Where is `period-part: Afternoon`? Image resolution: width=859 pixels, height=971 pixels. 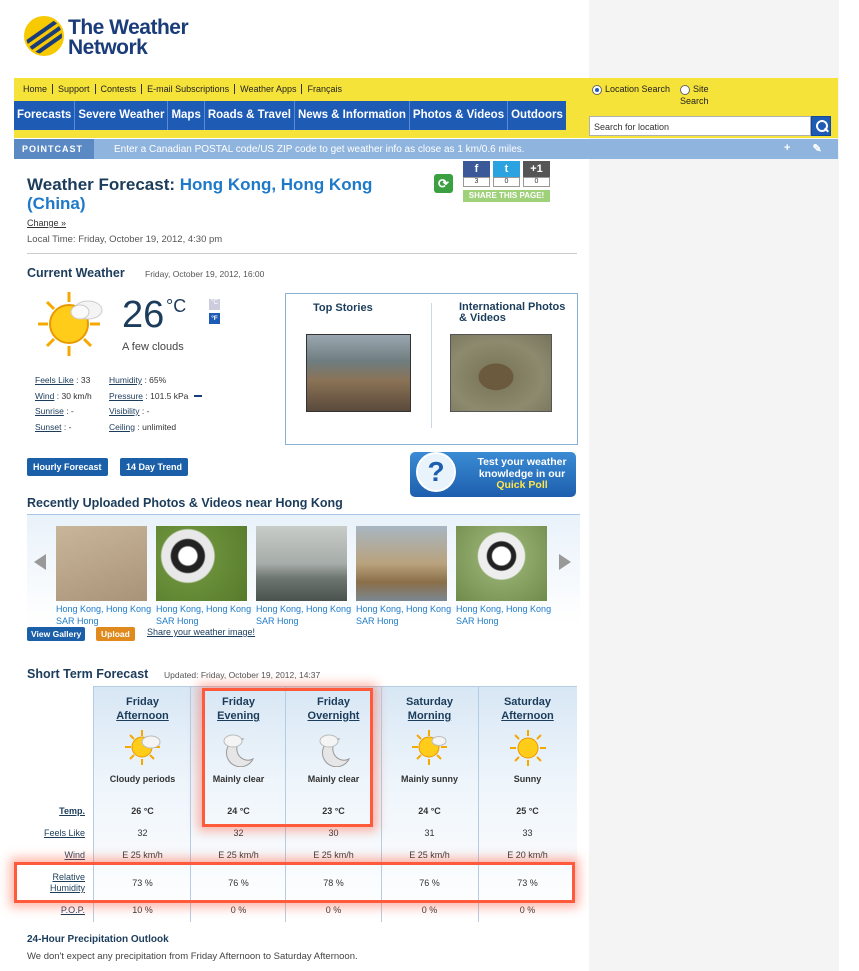
period-part: Afternoon is located at coordinates (142, 716).